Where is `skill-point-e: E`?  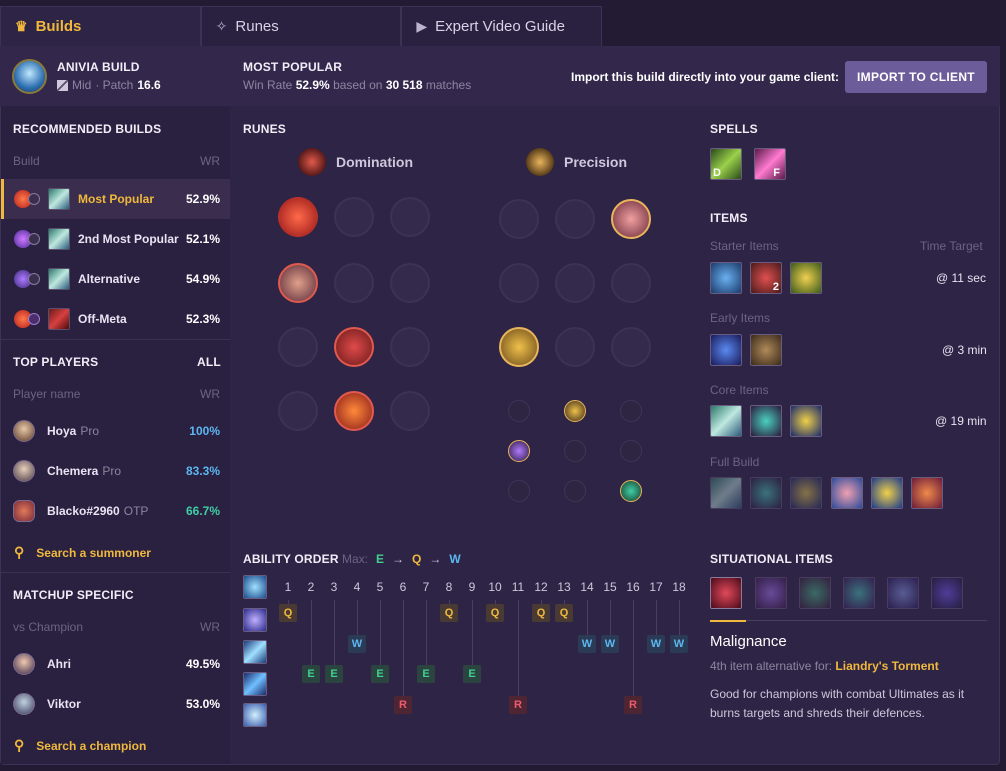
skill-point-e: E is located at coordinates (334, 674).